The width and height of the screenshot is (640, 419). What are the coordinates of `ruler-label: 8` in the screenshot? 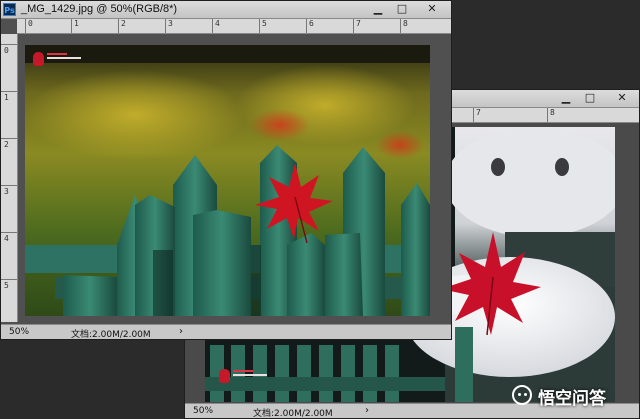 It's located at (405, 23).